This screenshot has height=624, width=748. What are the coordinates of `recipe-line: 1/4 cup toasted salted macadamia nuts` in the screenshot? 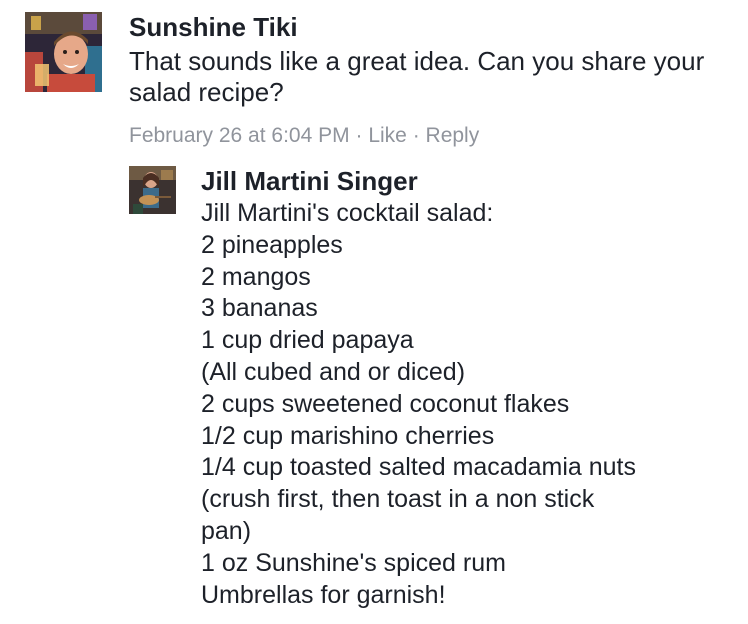 It's located at (418, 467).